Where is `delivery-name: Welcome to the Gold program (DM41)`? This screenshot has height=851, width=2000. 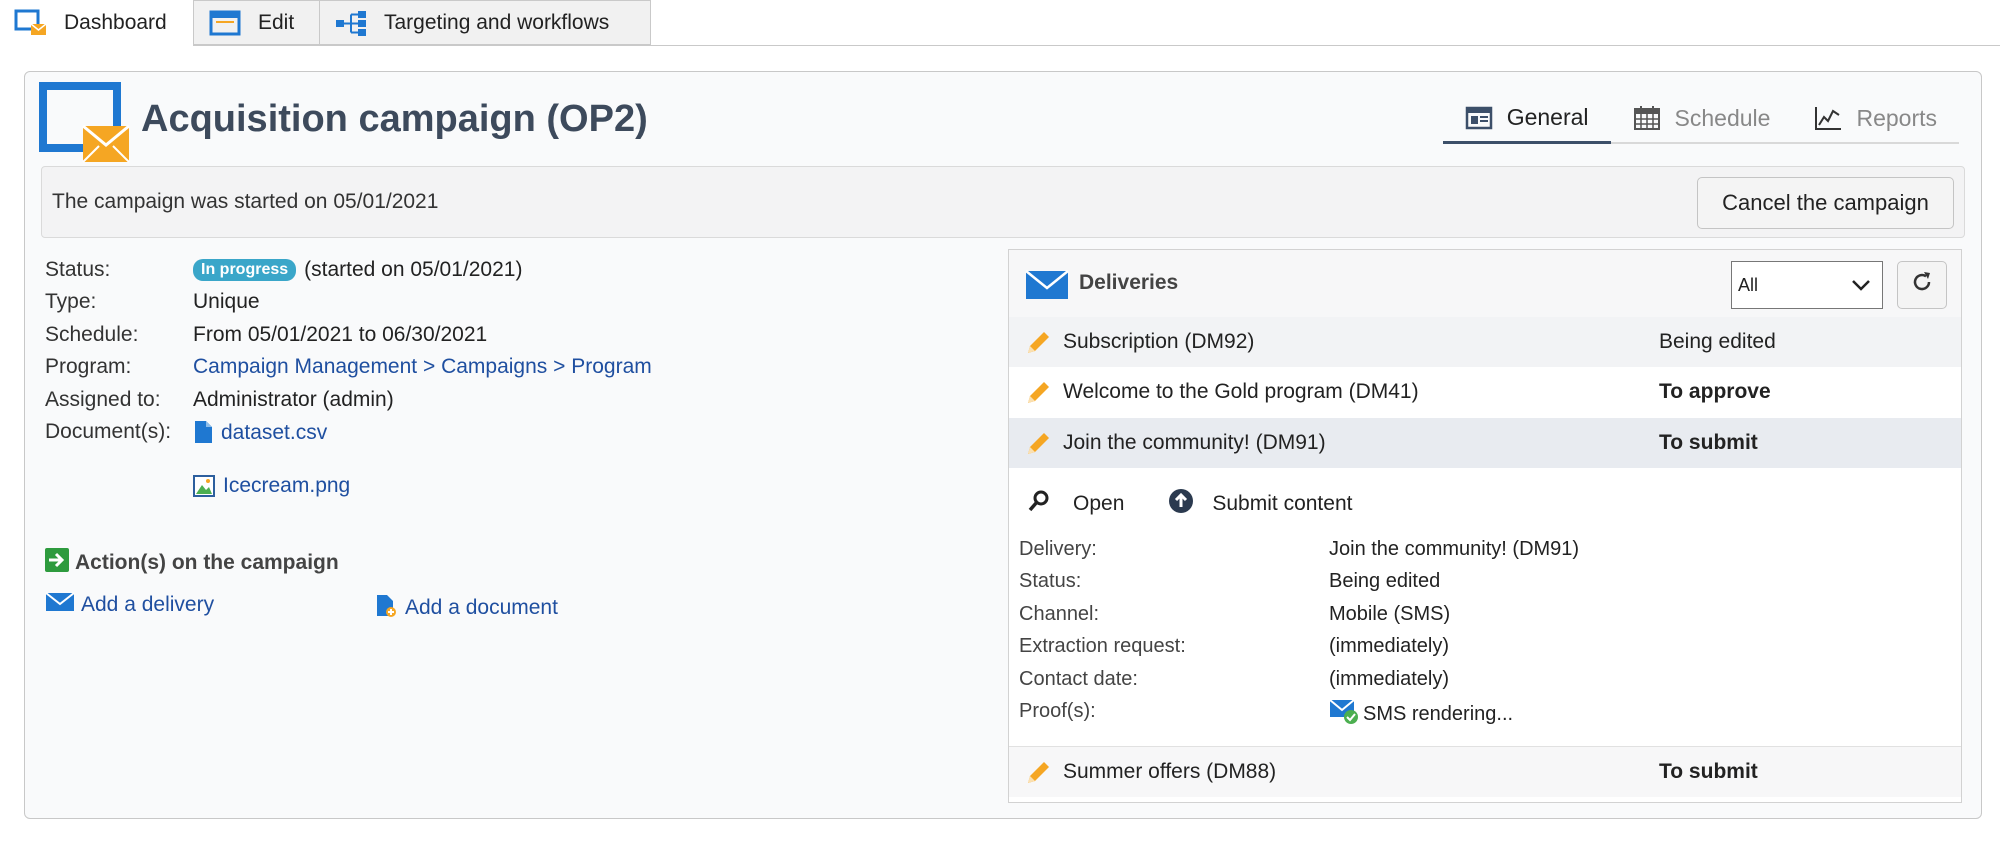 delivery-name: Welcome to the Gold program (DM41) is located at coordinates (1241, 391).